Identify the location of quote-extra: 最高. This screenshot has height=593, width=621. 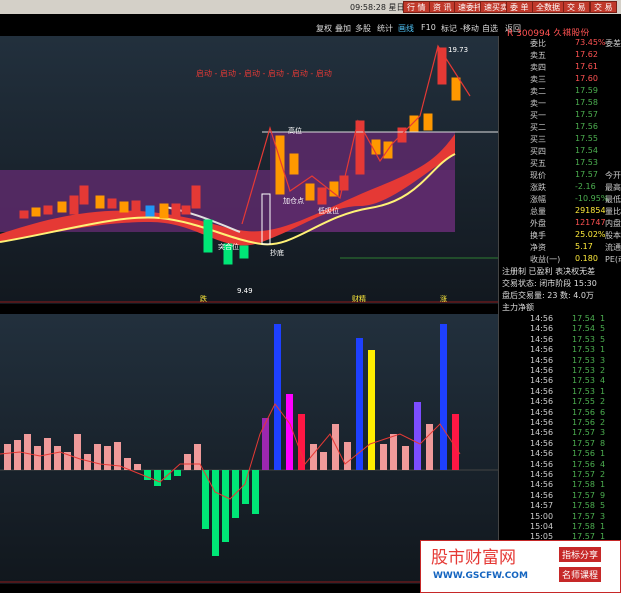
(613, 187).